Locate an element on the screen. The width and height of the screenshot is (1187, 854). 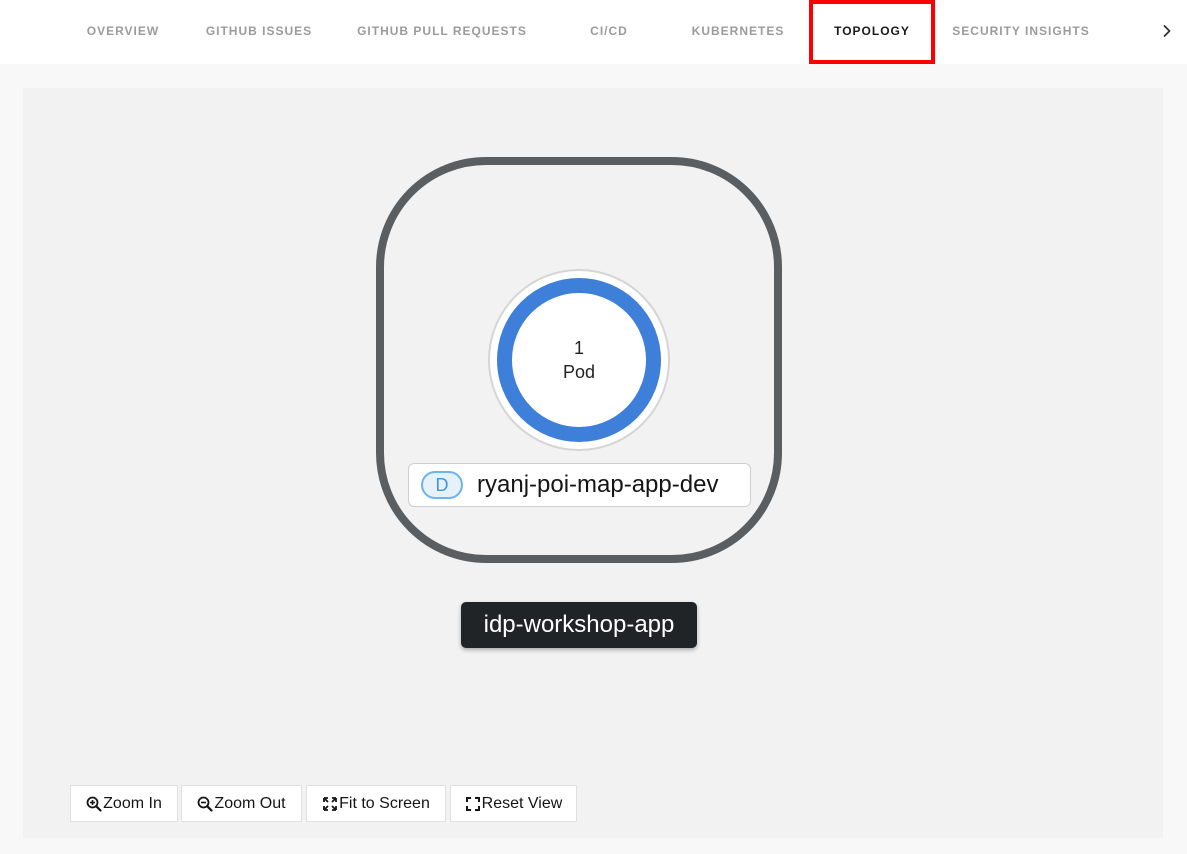
pod-count: 1 is located at coordinates (578, 348).